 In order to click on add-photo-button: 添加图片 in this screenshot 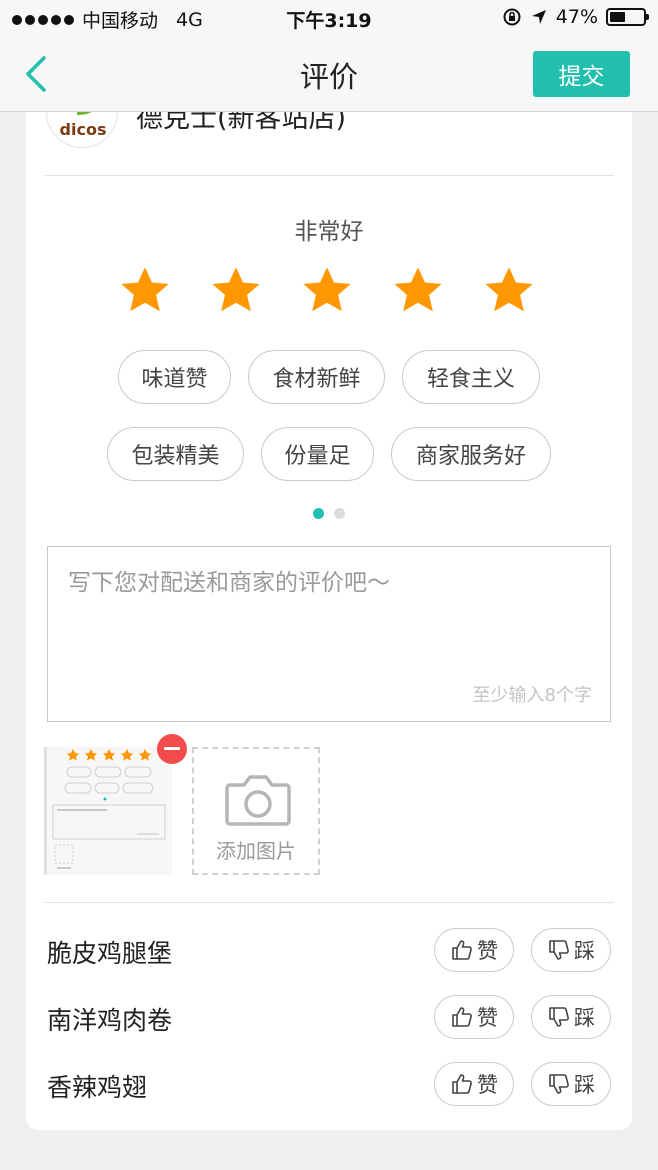, I will do `click(256, 811)`.